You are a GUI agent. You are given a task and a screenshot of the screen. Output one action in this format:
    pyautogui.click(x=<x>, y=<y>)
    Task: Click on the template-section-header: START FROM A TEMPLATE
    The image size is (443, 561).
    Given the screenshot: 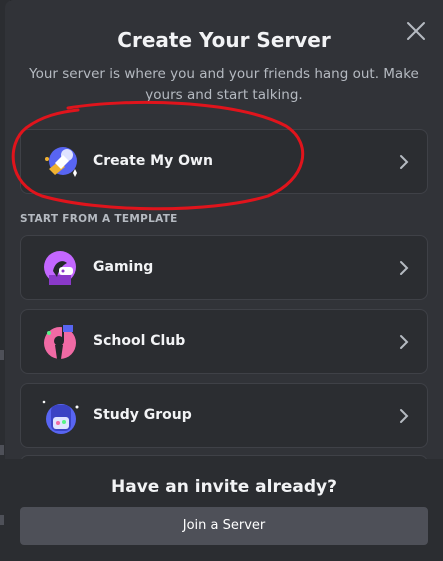 What is the action you would take?
    pyautogui.click(x=99, y=219)
    